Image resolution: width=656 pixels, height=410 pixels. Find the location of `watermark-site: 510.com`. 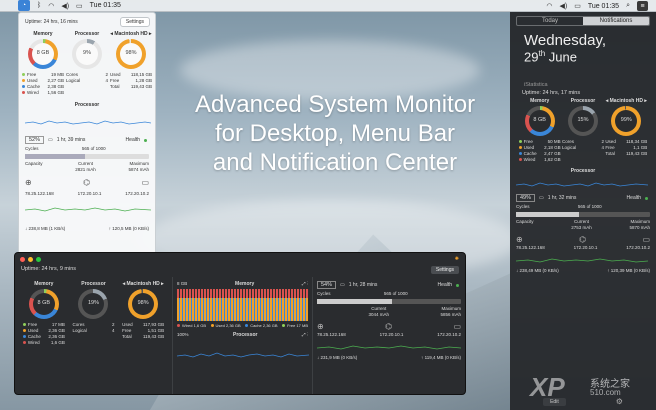

watermark-site: 510.com is located at coordinates (605, 392).